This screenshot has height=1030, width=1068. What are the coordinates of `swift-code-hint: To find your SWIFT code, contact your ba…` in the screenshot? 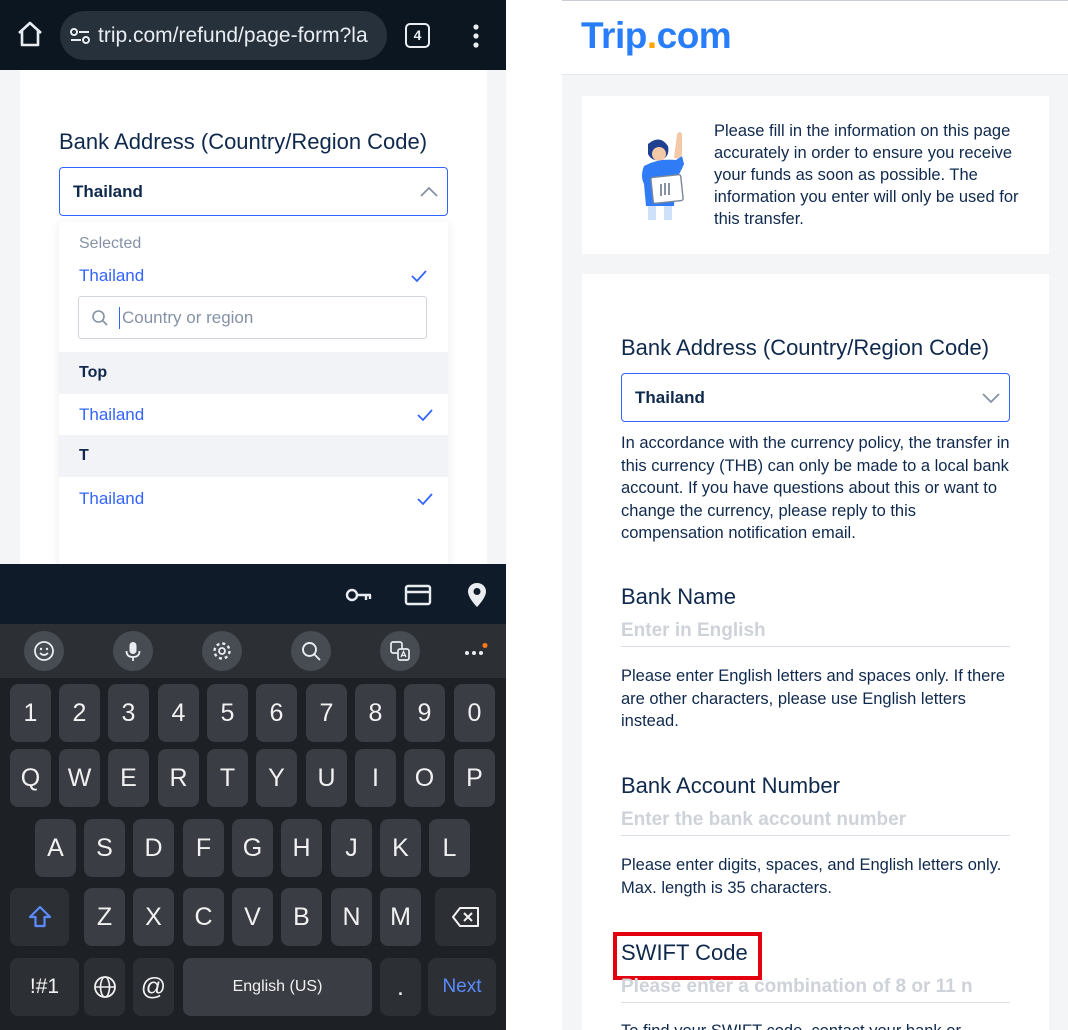 It's located at (817, 1025).